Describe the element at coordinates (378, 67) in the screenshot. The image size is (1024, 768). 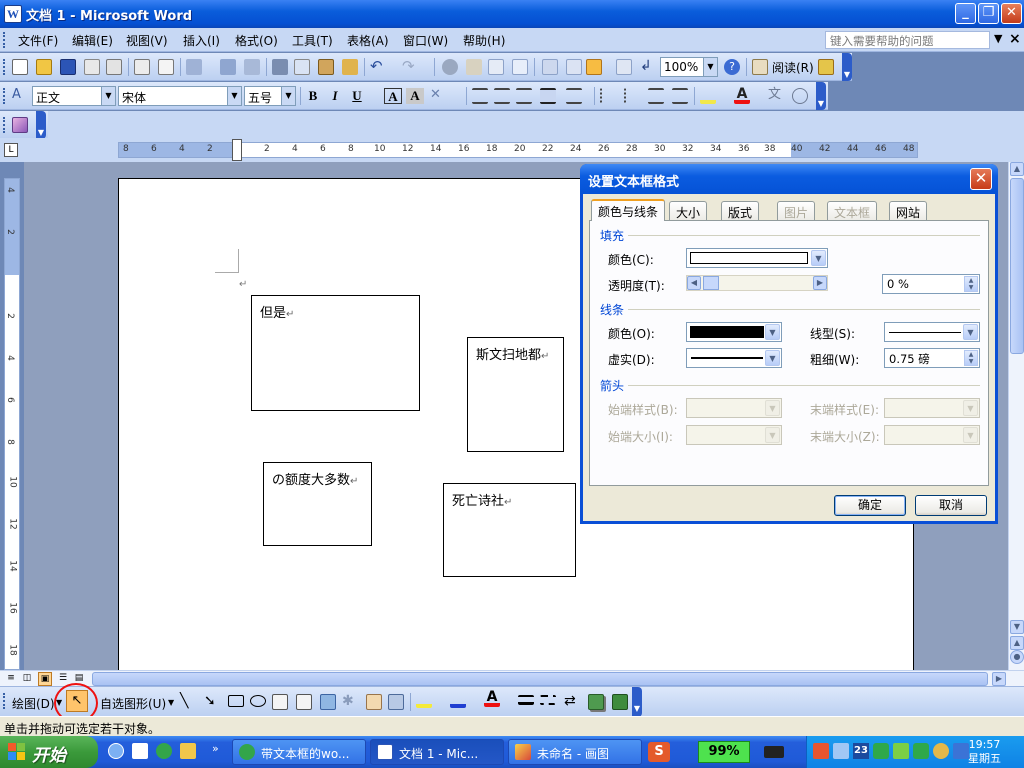
I see `undo-icon: ↶` at that location.